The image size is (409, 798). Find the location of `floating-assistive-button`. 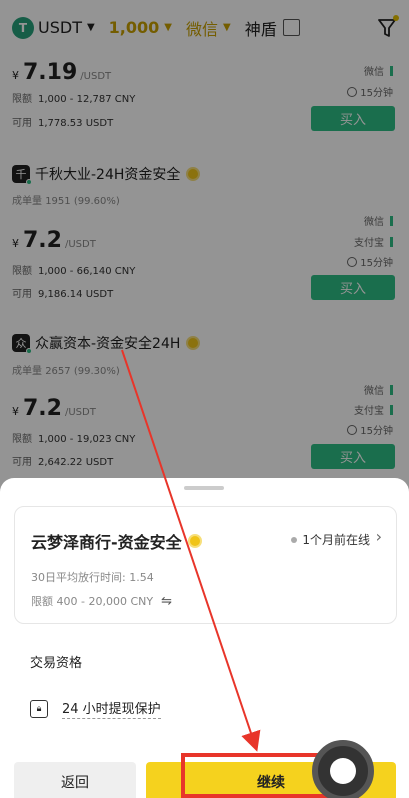

floating-assistive-button is located at coordinates (343, 769).